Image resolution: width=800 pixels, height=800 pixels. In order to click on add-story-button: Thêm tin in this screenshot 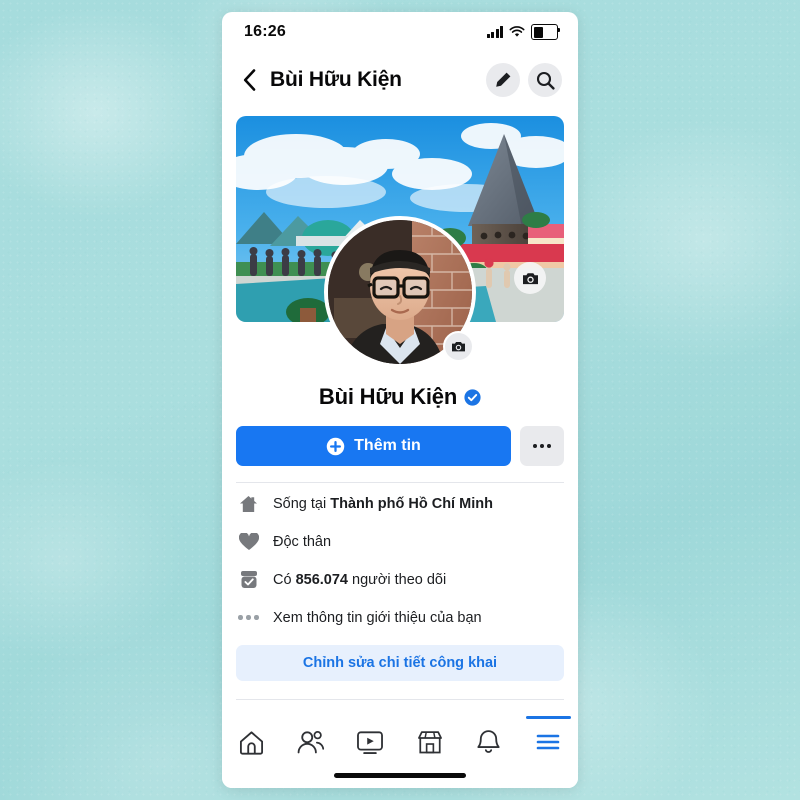, I will do `click(373, 446)`.